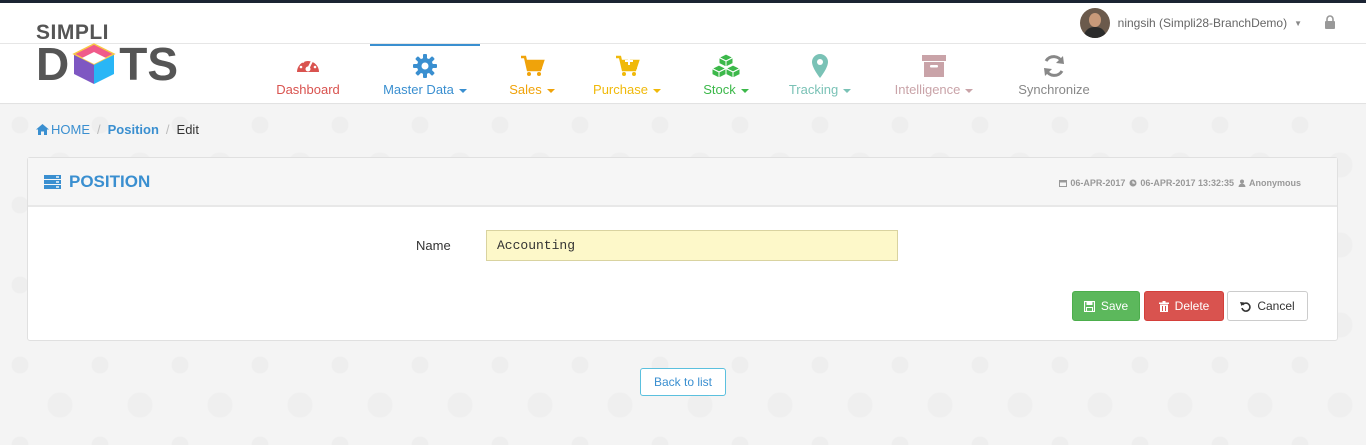 The height and width of the screenshot is (445, 1366). I want to click on user-icon, so click(1242, 183).